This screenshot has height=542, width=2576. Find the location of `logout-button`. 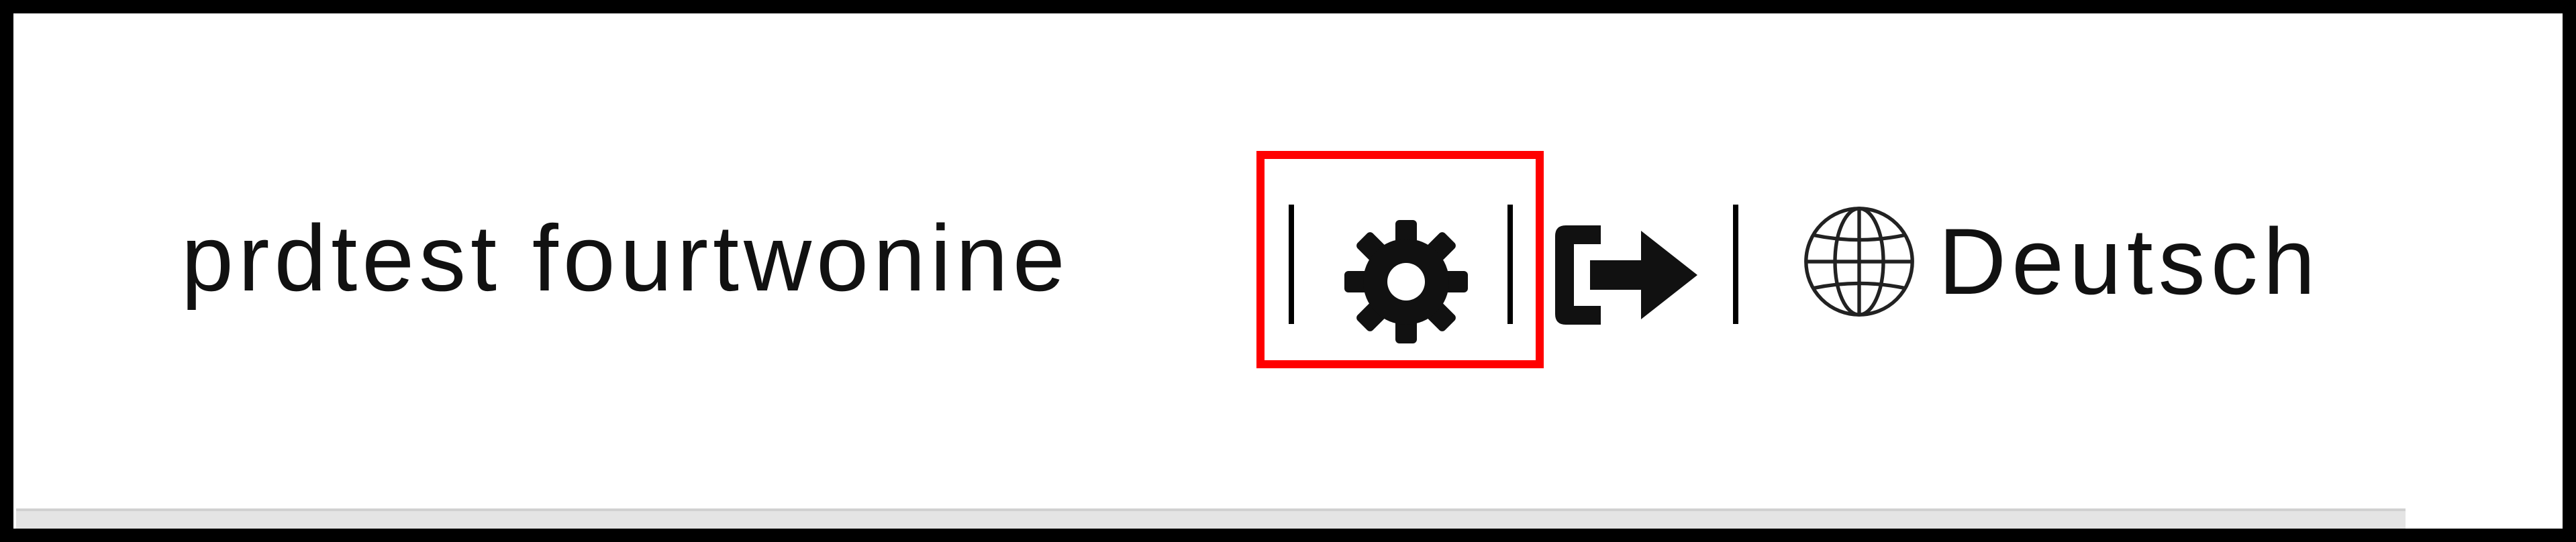

logout-button is located at coordinates (1627, 275).